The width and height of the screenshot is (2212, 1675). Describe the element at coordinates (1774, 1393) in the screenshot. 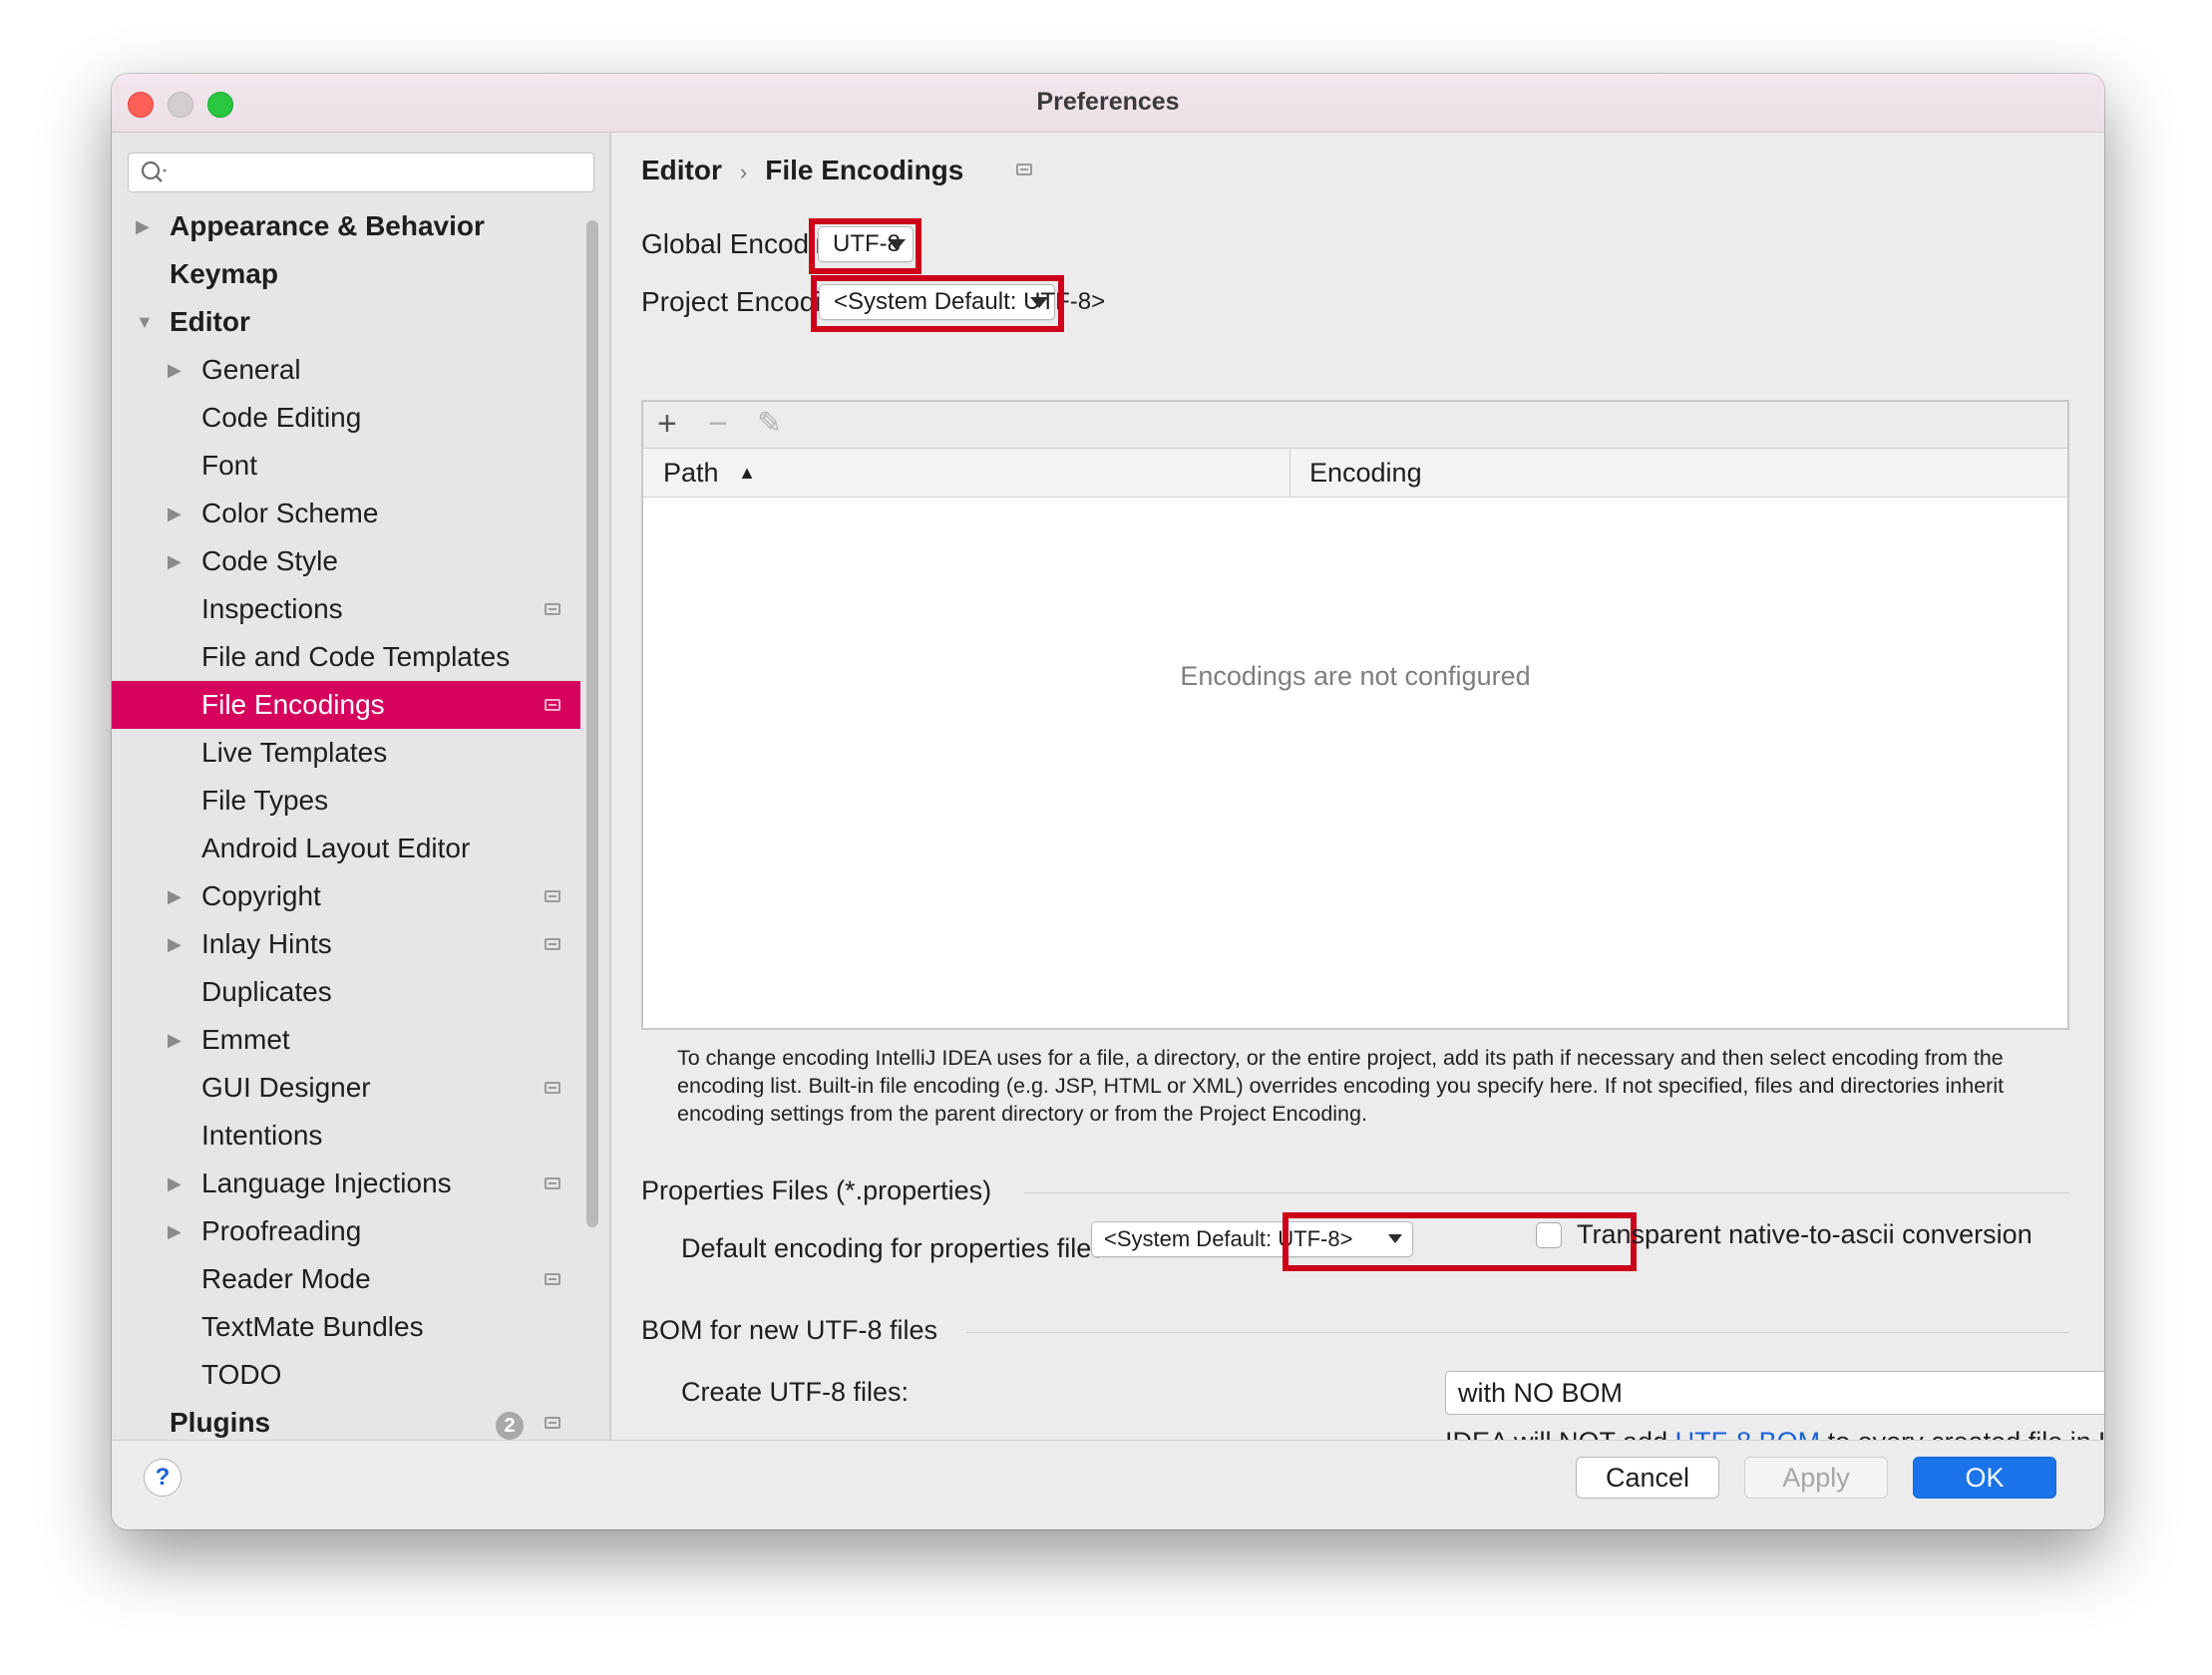

I see `create-utf8-files-select: with NO BOM` at that location.